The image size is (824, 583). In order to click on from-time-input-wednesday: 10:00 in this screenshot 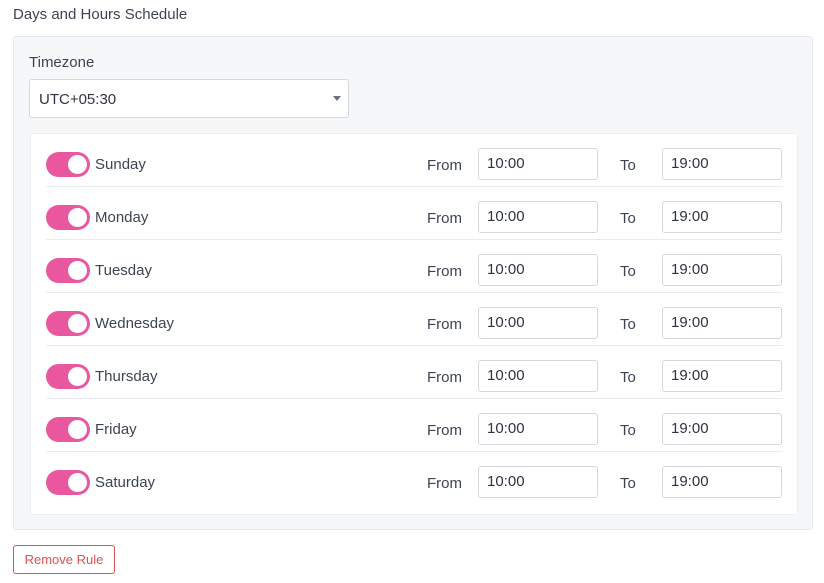, I will do `click(538, 323)`.